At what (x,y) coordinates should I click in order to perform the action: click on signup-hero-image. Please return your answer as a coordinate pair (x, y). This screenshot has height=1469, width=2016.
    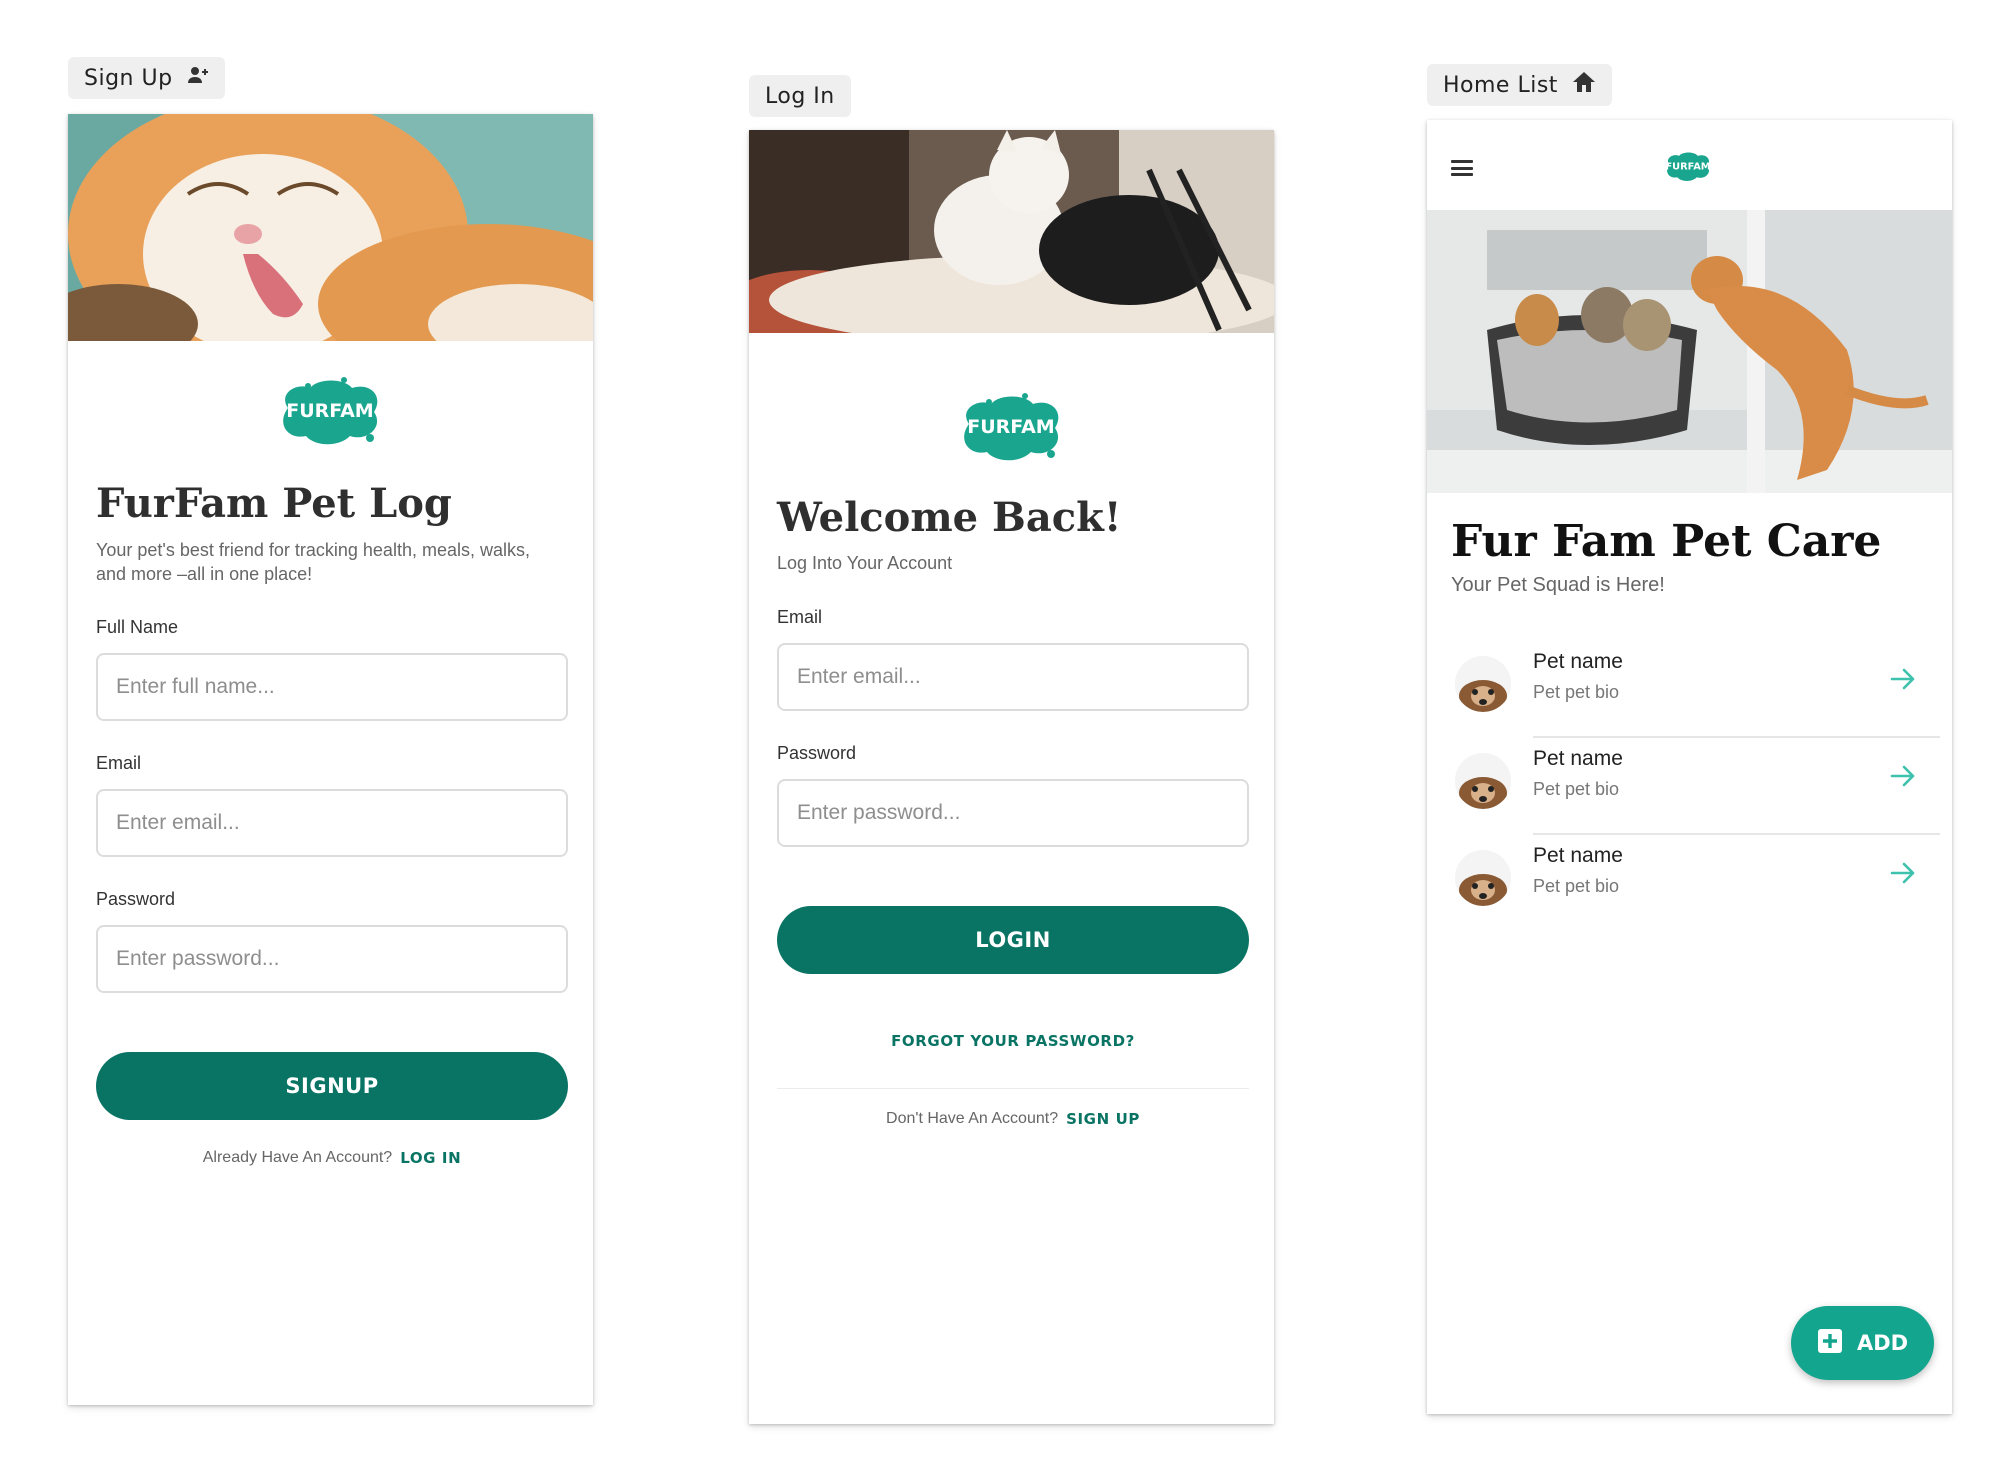
    Looking at the image, I should click on (330, 227).